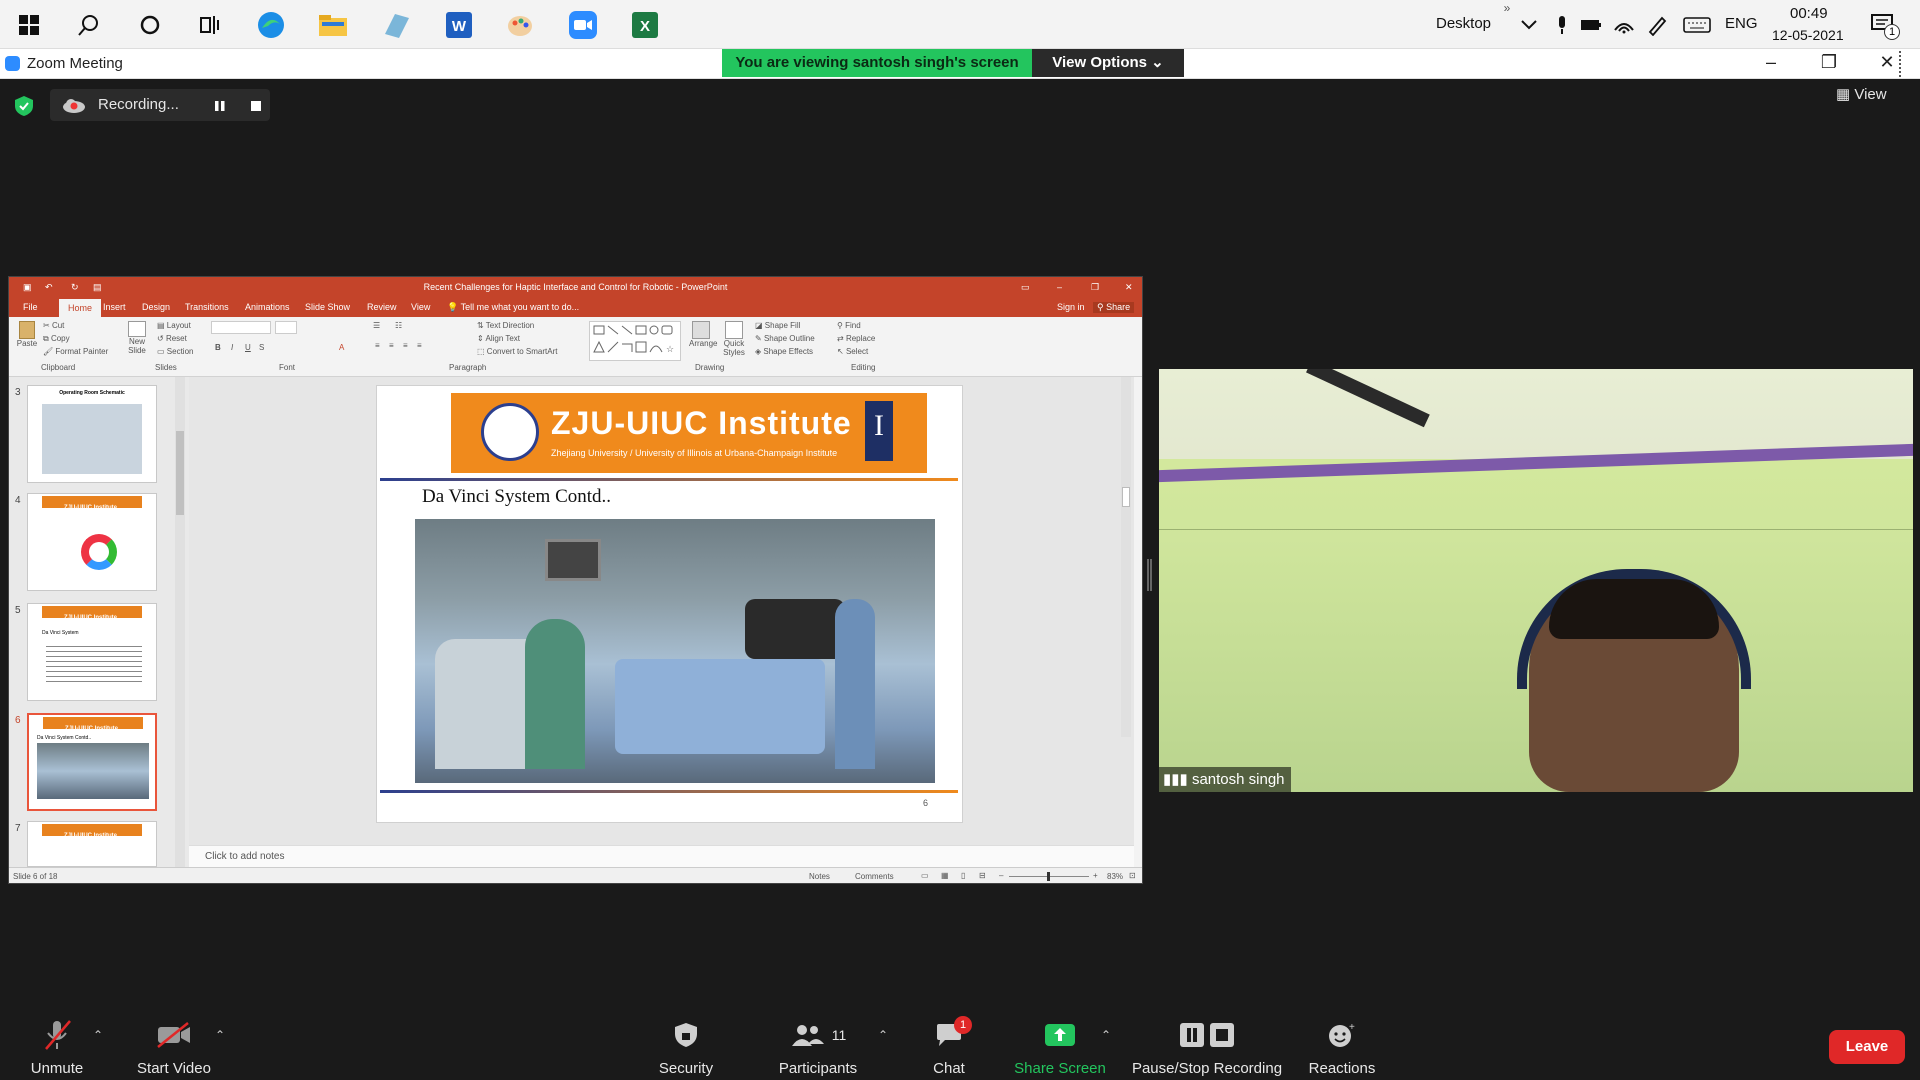  What do you see at coordinates (777, 325) in the screenshot?
I see `shape-fill-button: ◪ Shape Fill` at bounding box center [777, 325].